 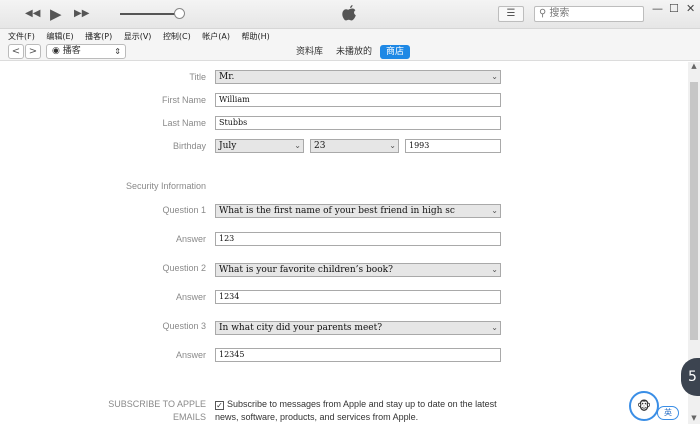 What do you see at coordinates (589, 14) in the screenshot?
I see `search-input: ⚲ 搜索` at bounding box center [589, 14].